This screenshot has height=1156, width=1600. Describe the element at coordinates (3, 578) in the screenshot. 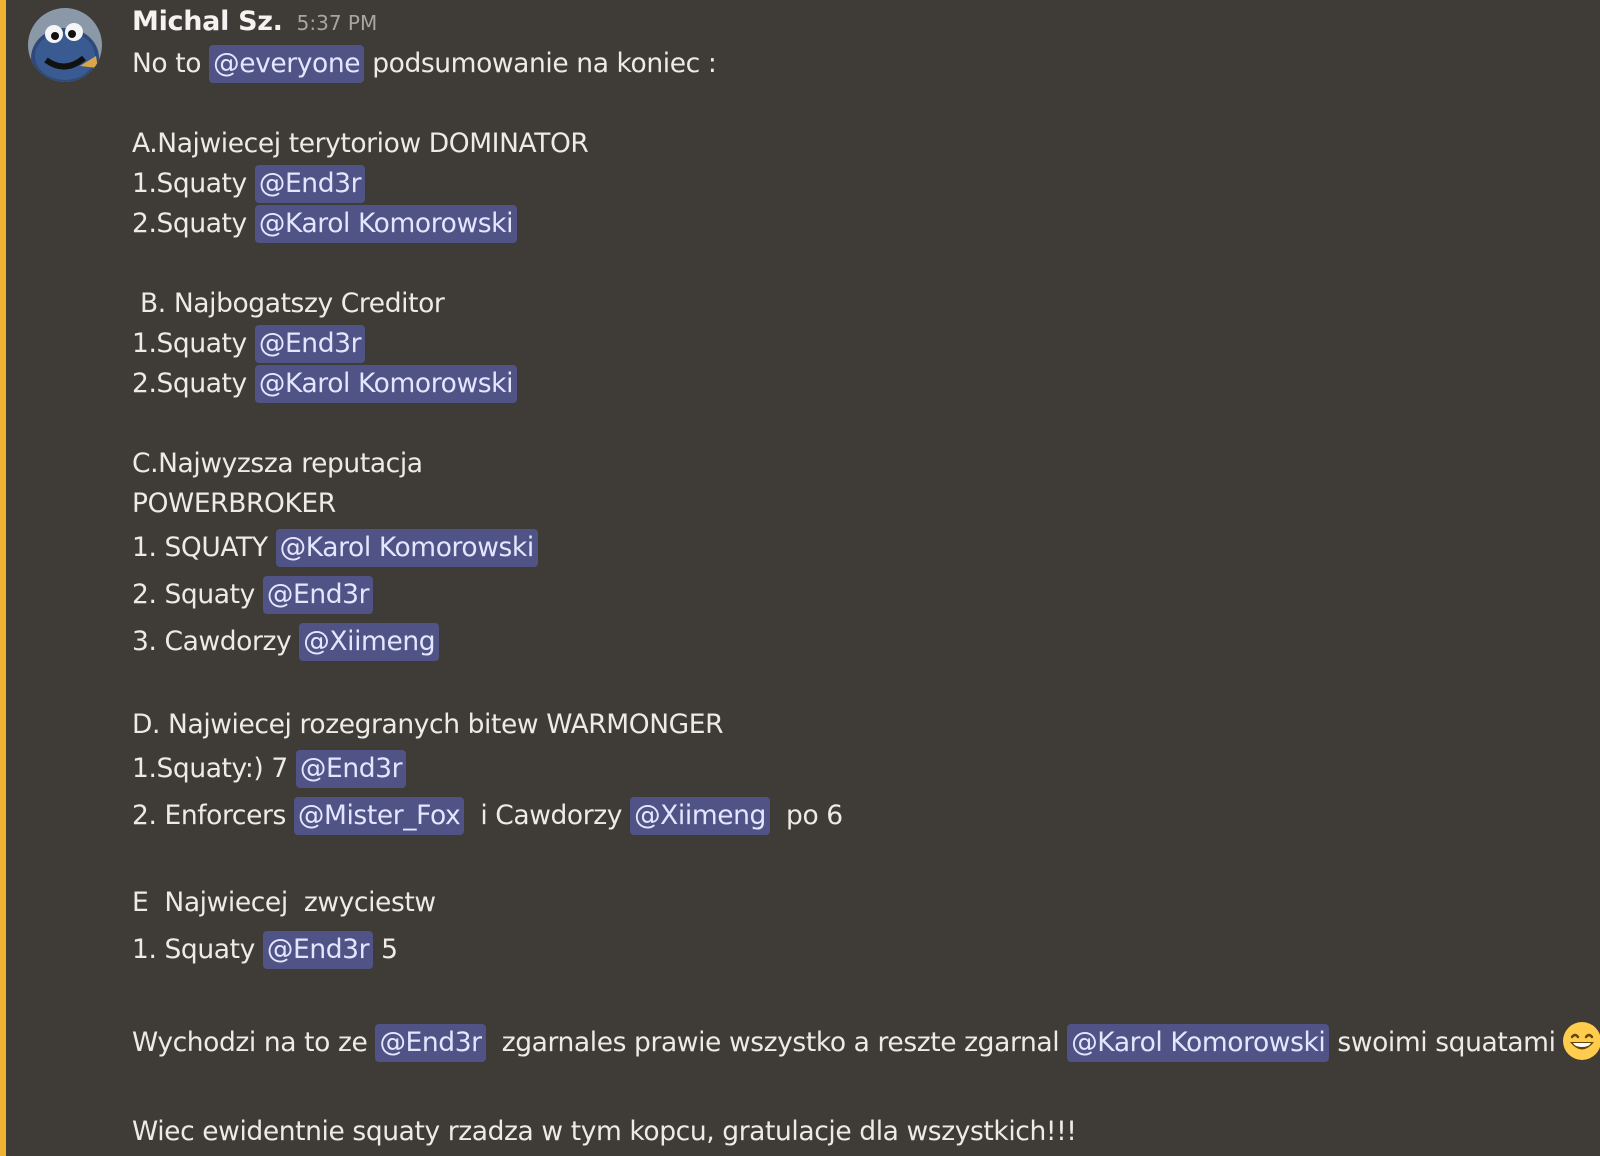

I see `message-highlight-bar` at that location.